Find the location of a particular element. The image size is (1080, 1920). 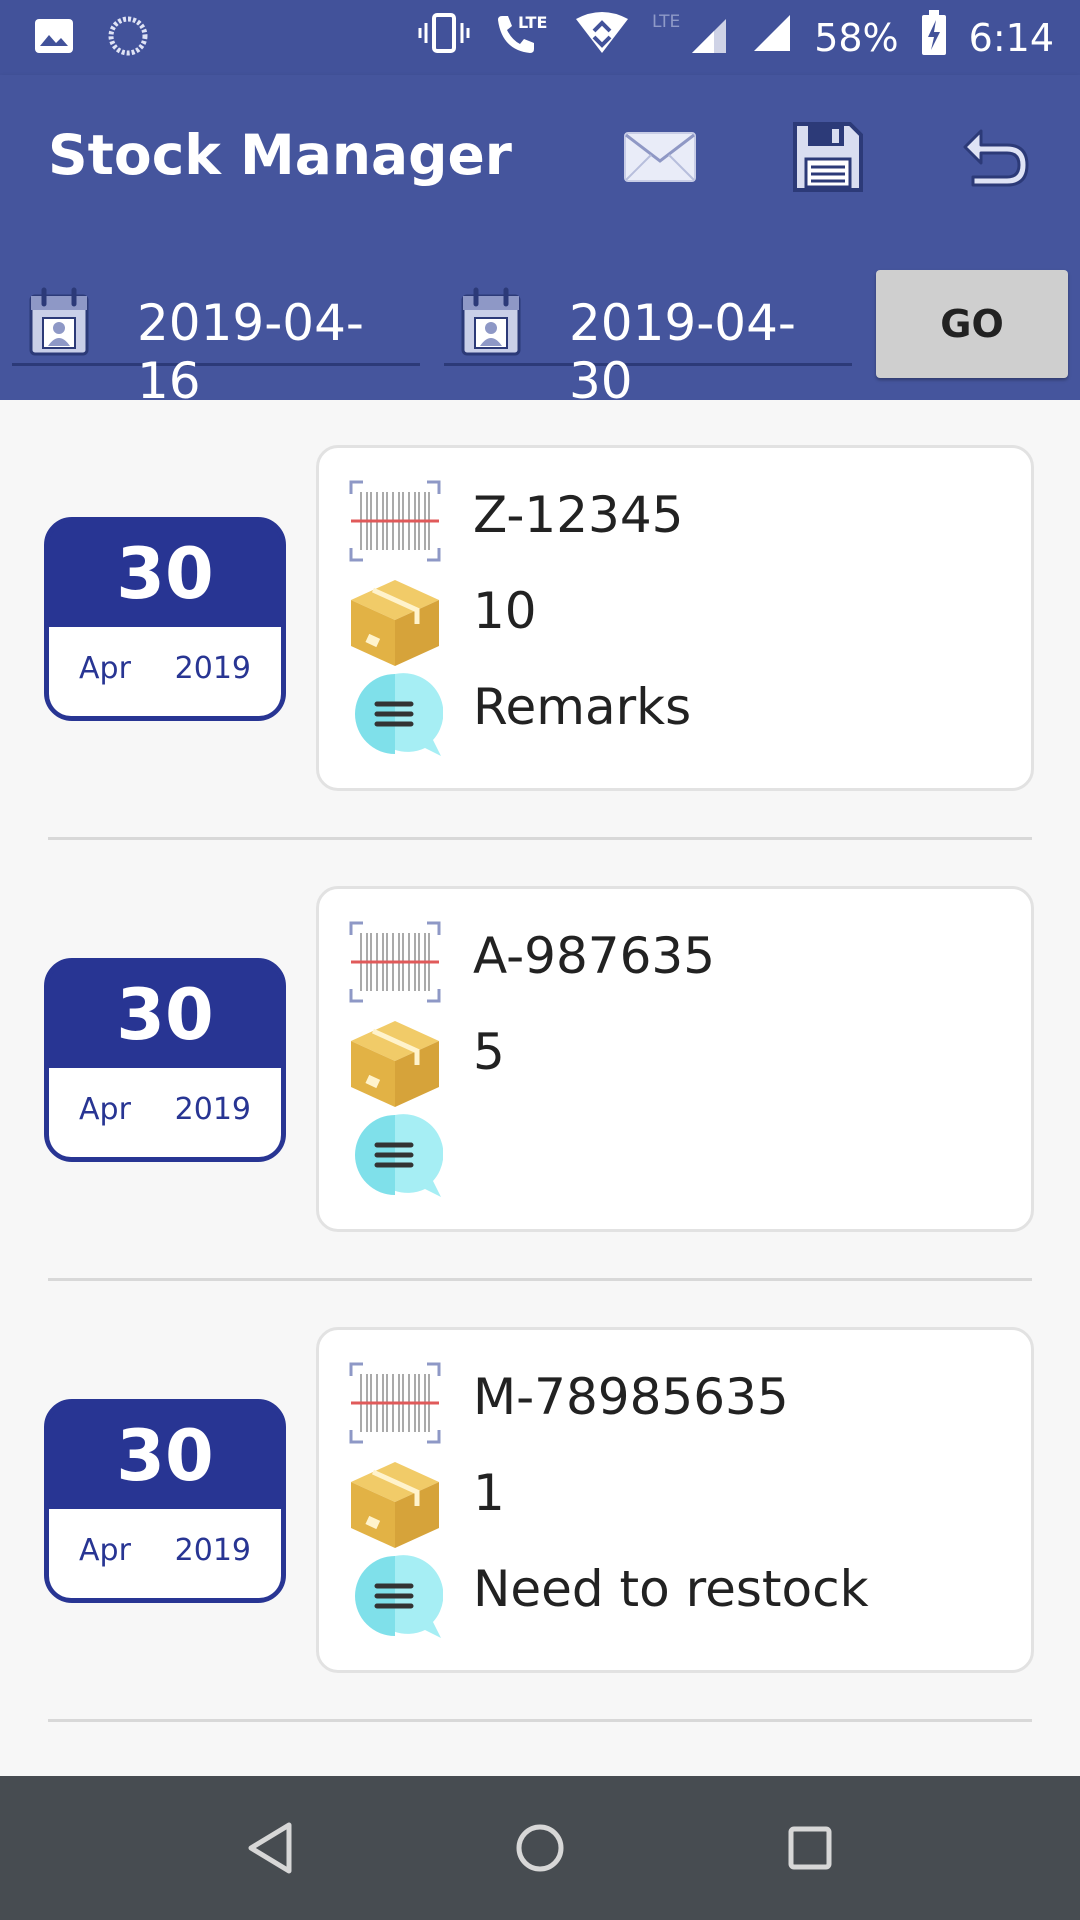

undo-button is located at coordinates (996, 157).